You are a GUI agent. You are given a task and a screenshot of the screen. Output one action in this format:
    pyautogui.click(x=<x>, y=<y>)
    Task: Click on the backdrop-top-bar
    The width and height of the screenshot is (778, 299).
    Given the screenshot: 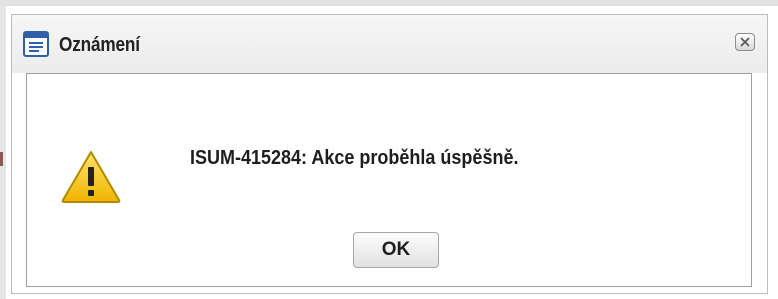 What is the action you would take?
    pyautogui.click(x=389, y=3)
    